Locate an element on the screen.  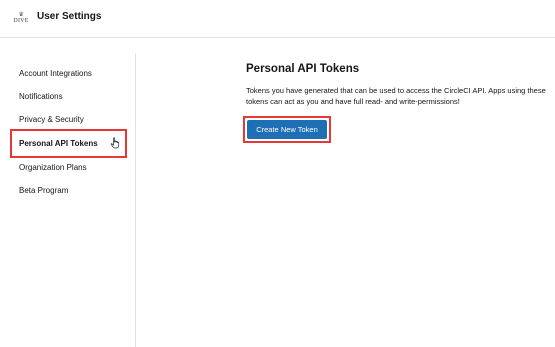
sidebar-item-label: Personal API Tokens is located at coordinates (58, 143).